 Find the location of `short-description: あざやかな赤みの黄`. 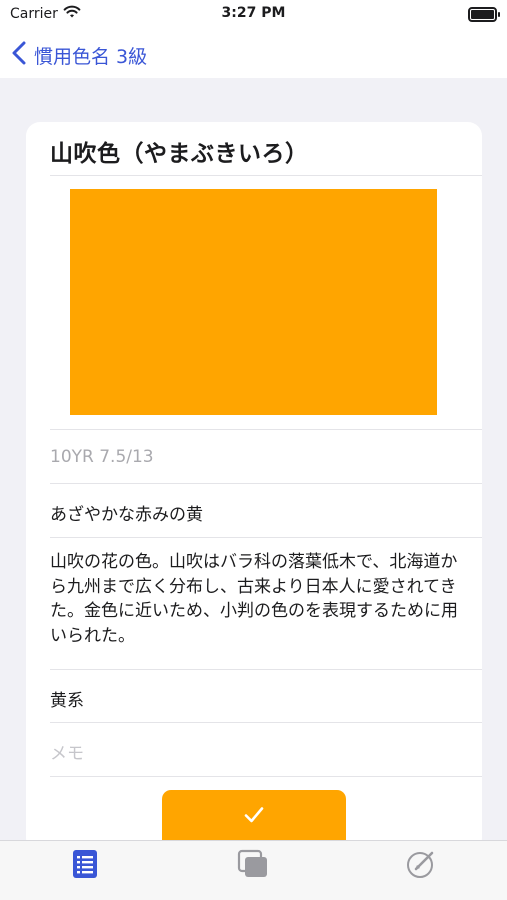

short-description: あざやかな赤みの黄 is located at coordinates (126, 515).